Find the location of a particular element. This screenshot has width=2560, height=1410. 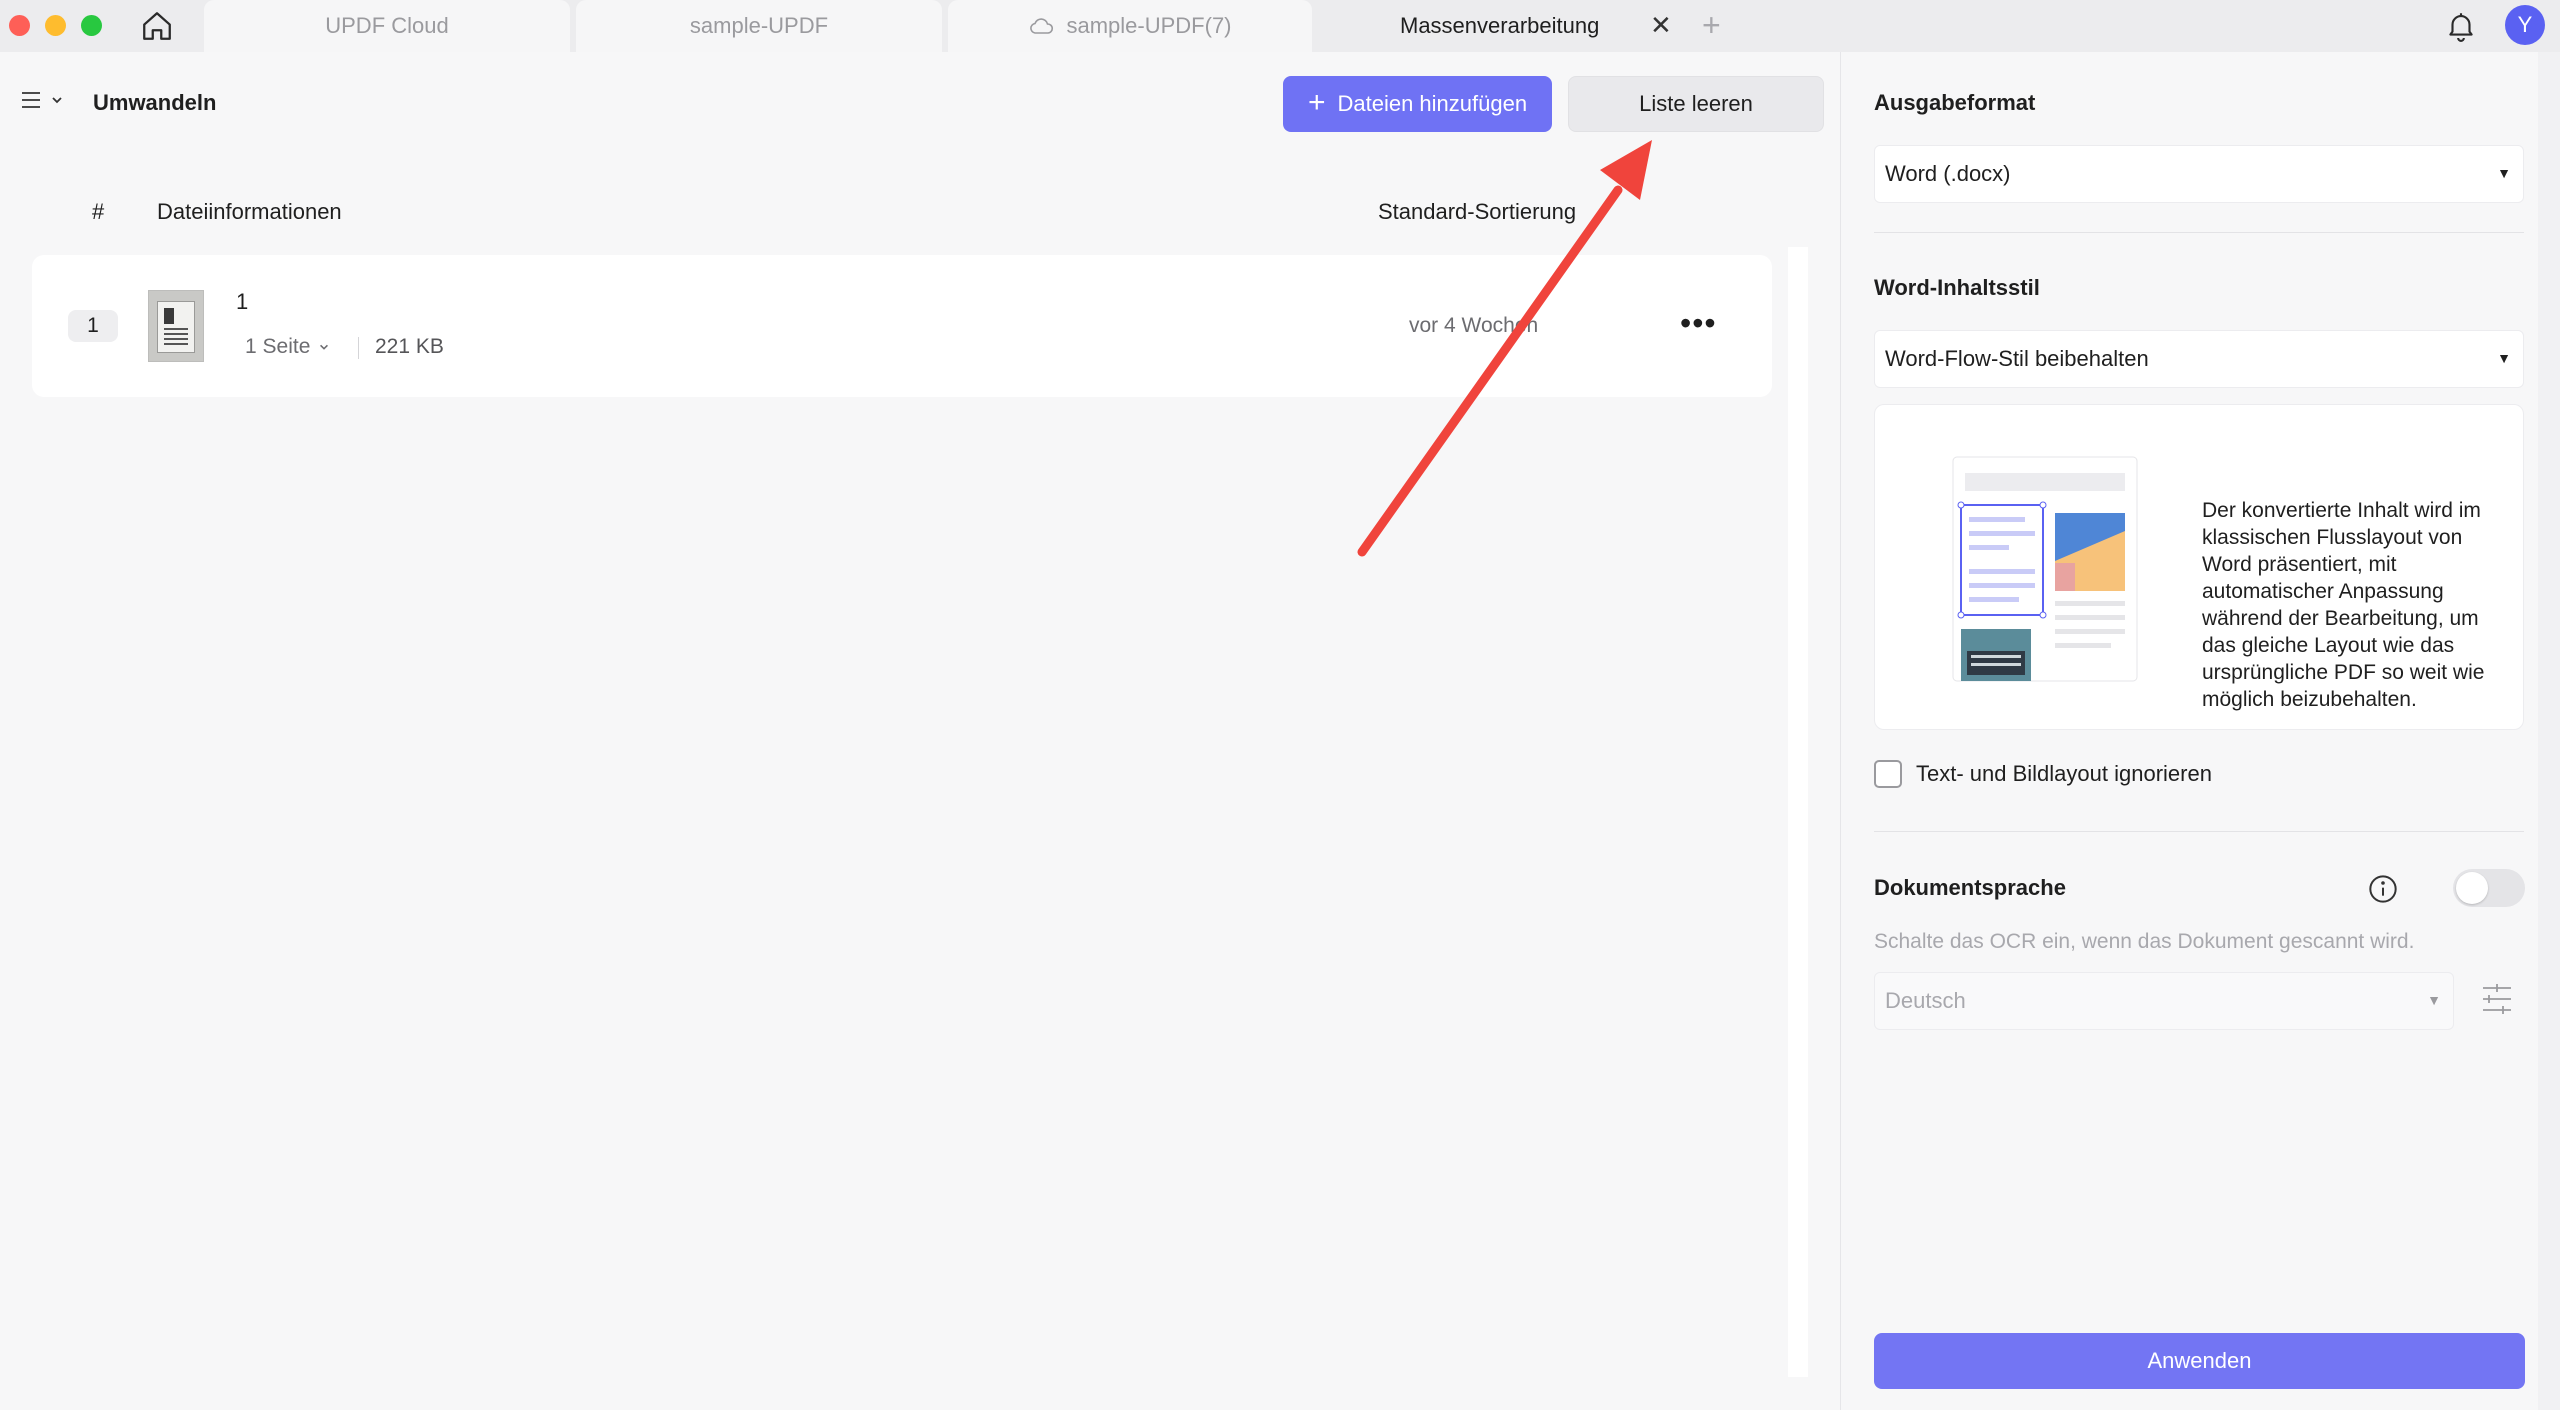

sliders-icon is located at coordinates (2497, 999).